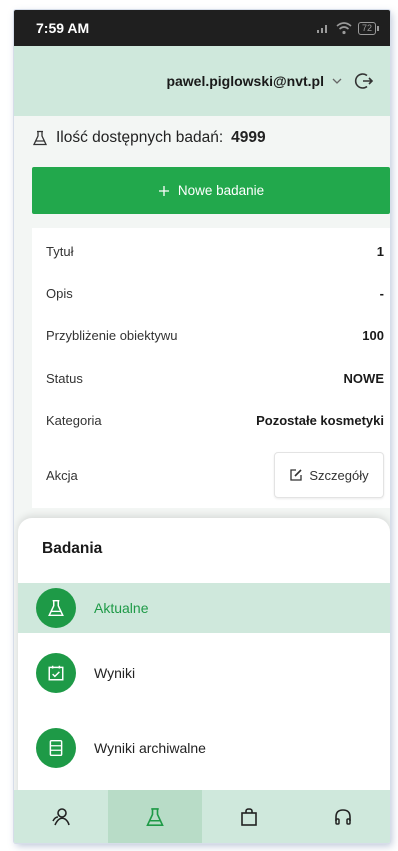  I want to click on detail-row-zoom: Przybliżenie obiektywu 100, so click(211, 335).